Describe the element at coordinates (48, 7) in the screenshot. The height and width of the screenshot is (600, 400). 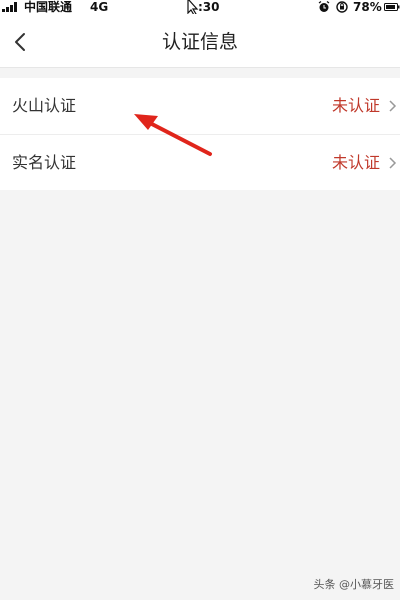
I see `carrier-label: 中国联通` at that location.